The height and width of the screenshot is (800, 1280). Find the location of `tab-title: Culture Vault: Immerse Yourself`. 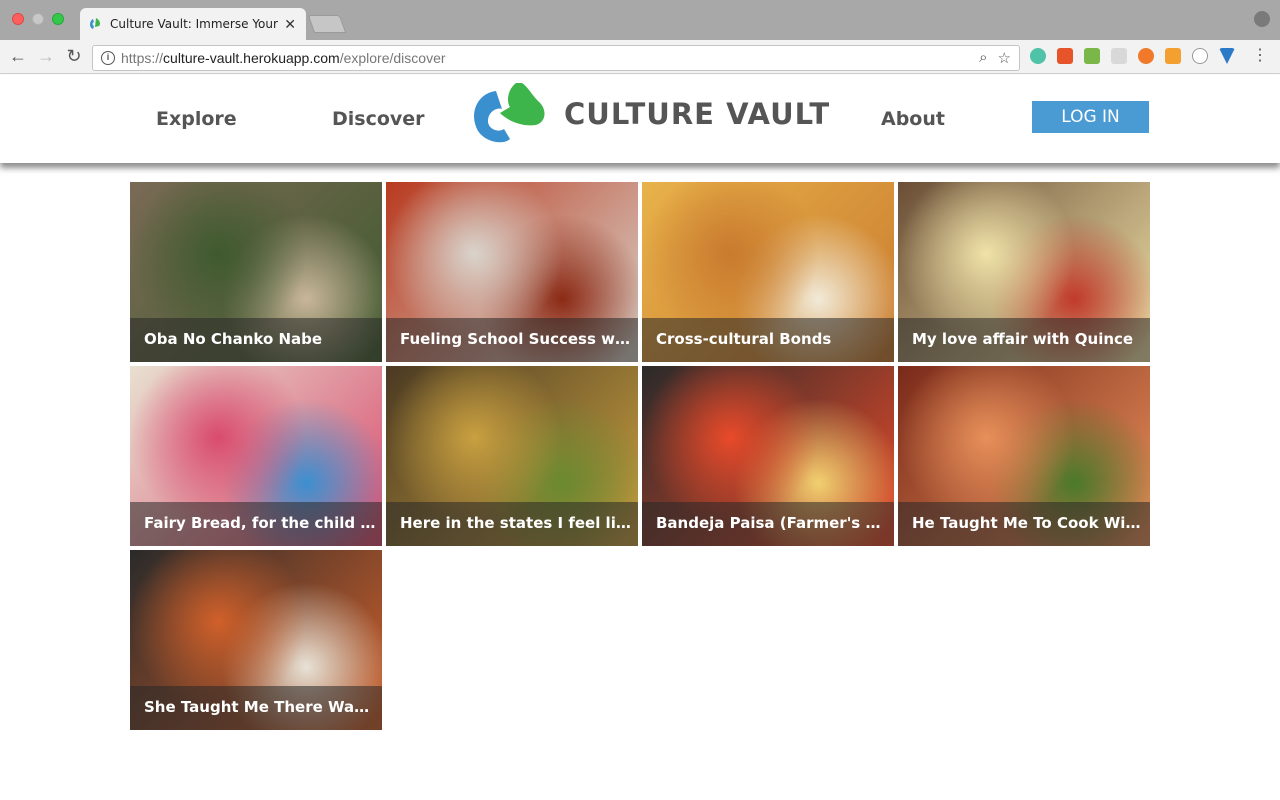

tab-title: Culture Vault: Immerse Yourself is located at coordinates (194, 24).